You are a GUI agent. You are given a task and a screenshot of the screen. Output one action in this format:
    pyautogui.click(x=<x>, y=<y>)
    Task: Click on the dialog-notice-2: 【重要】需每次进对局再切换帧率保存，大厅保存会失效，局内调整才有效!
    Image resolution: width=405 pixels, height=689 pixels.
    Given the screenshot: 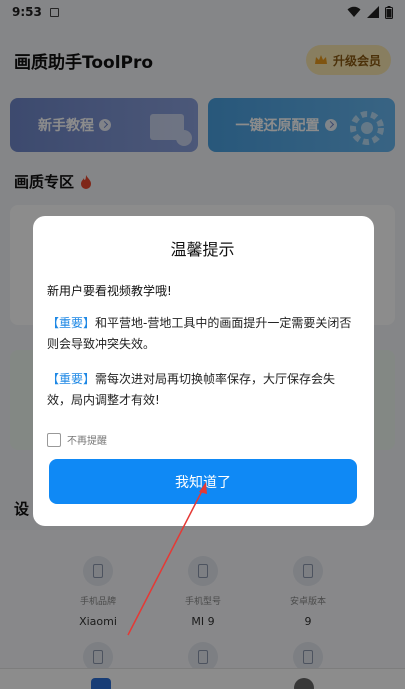 What is the action you would take?
    pyautogui.click(x=191, y=389)
    